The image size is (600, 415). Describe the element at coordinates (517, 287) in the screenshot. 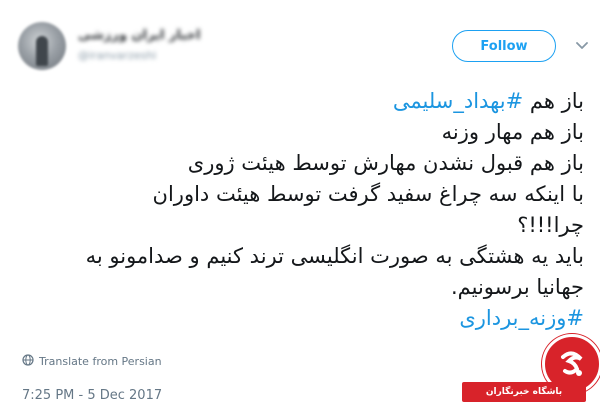

I see `tweet-line-7: جهانیا برسونیم.` at that location.